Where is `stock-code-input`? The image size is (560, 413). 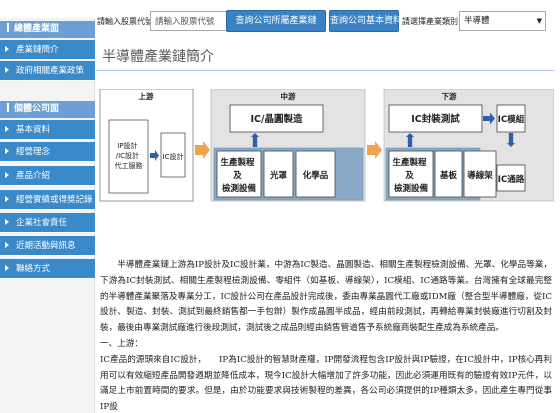 stock-code-input is located at coordinates (189, 21).